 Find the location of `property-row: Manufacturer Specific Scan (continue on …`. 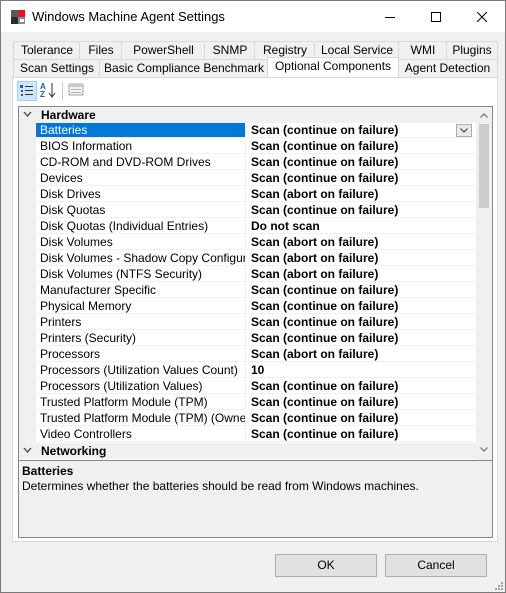

property-row: Manufacturer Specific Scan (continue on … is located at coordinates (247, 291).